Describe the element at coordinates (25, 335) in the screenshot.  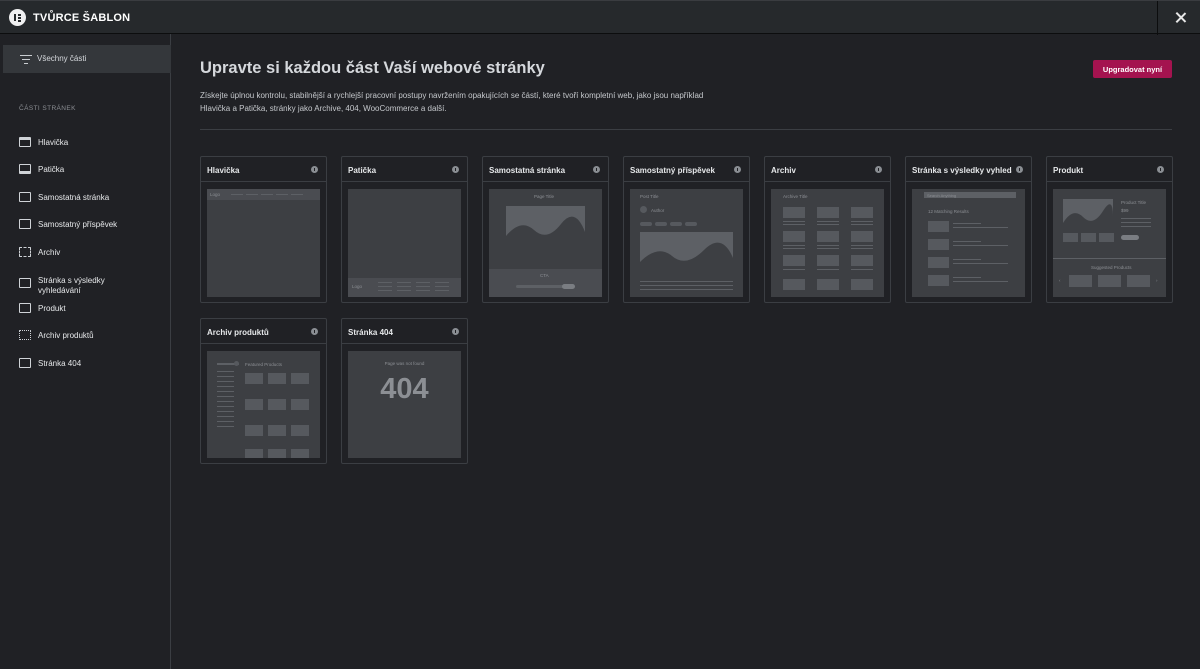
I see `product-archive-icon` at that location.